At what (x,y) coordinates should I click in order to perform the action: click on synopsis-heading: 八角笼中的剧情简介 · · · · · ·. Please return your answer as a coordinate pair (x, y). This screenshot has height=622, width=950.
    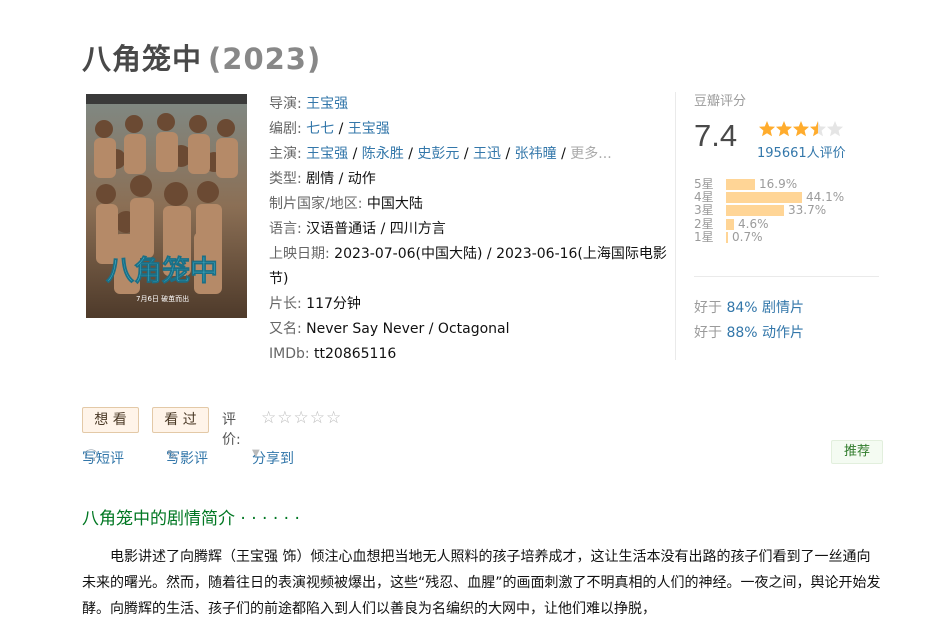
    Looking at the image, I should click on (191, 519).